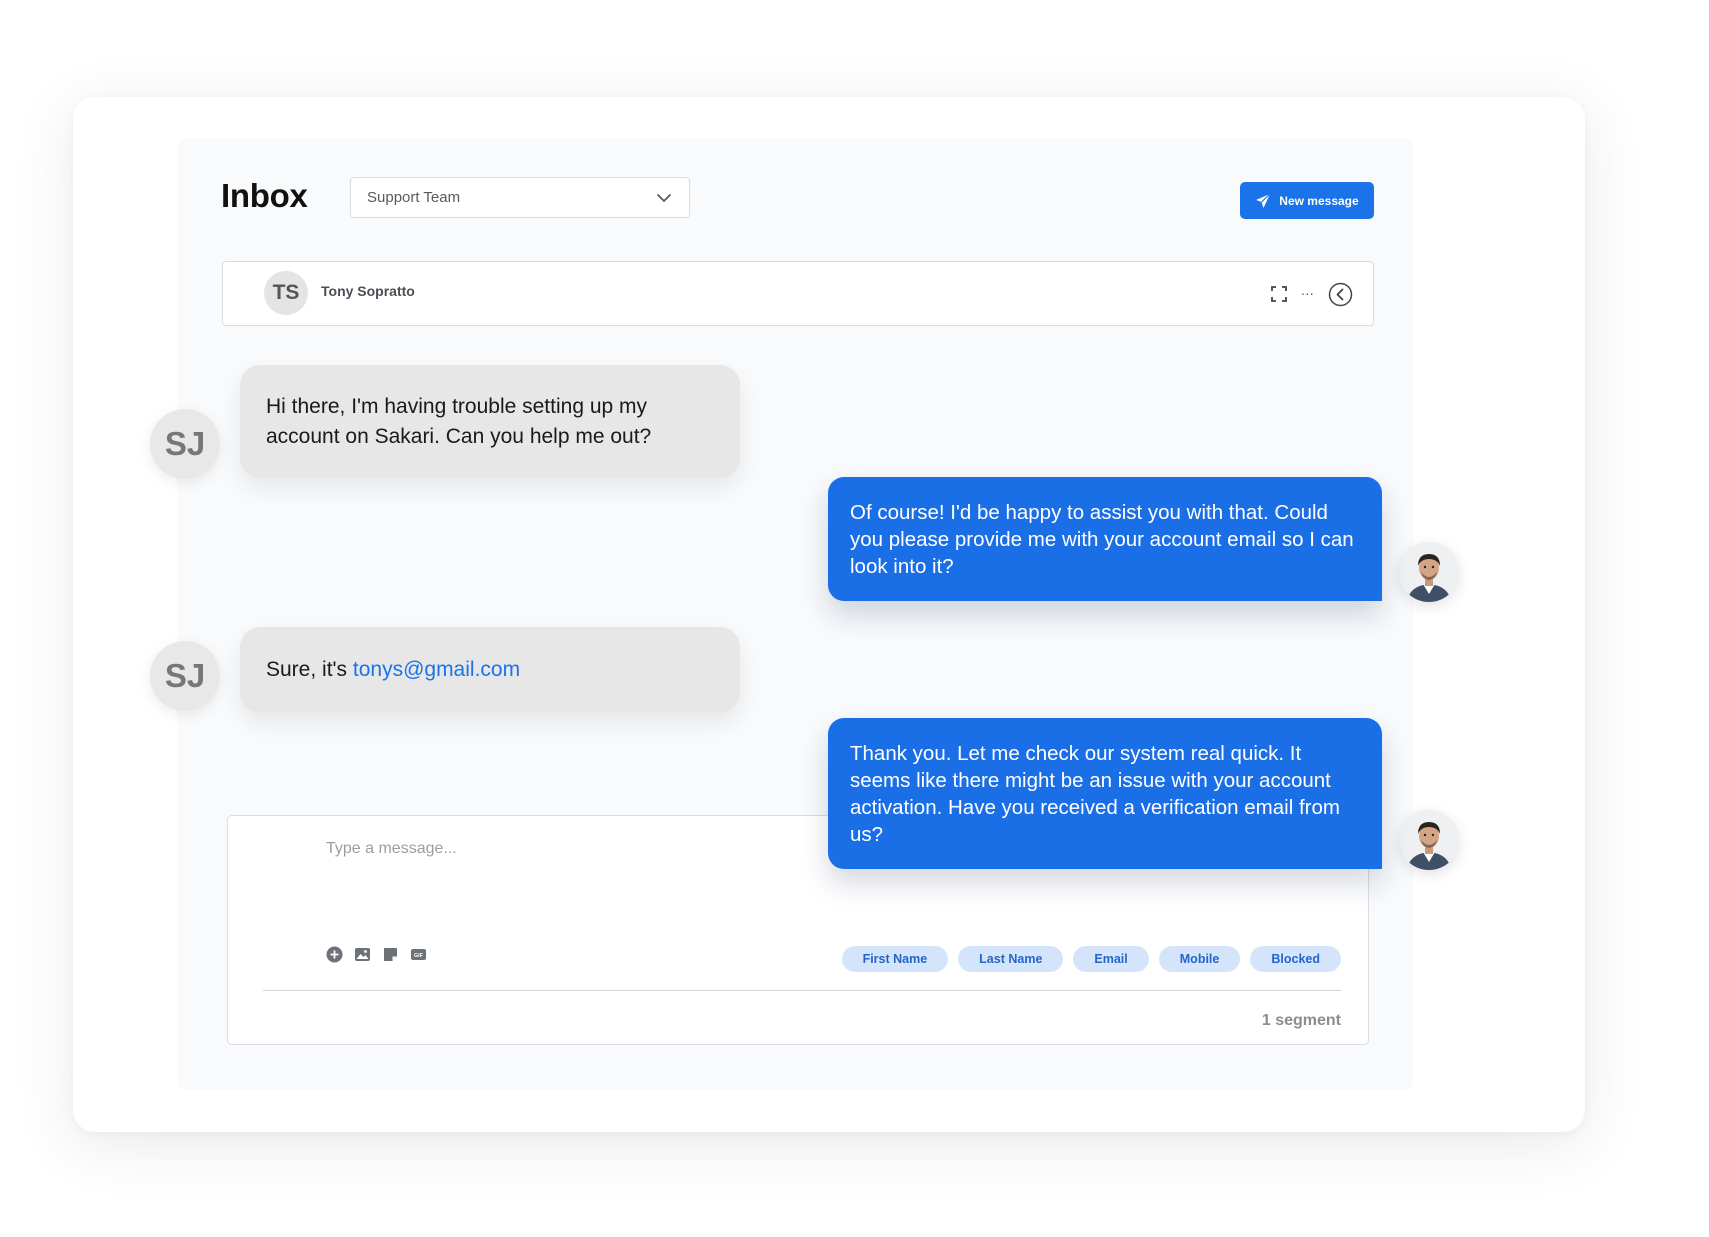  What do you see at coordinates (1279, 294) in the screenshot?
I see `expand-icon` at bounding box center [1279, 294].